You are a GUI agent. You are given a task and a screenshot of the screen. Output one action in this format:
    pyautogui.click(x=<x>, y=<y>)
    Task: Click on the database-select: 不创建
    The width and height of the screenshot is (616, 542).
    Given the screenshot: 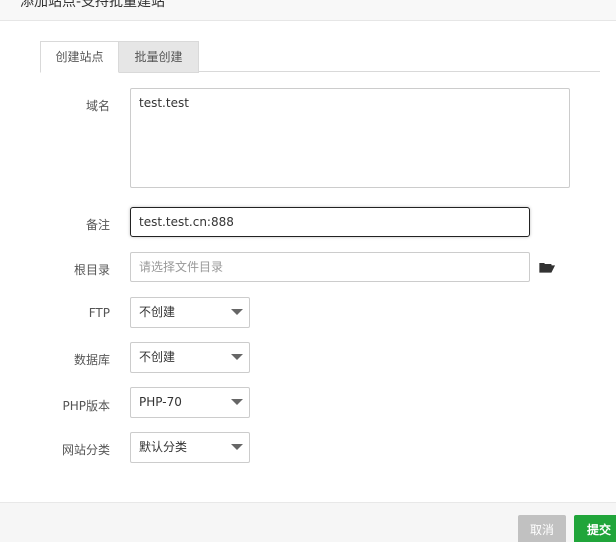 What is the action you would take?
    pyautogui.click(x=190, y=357)
    